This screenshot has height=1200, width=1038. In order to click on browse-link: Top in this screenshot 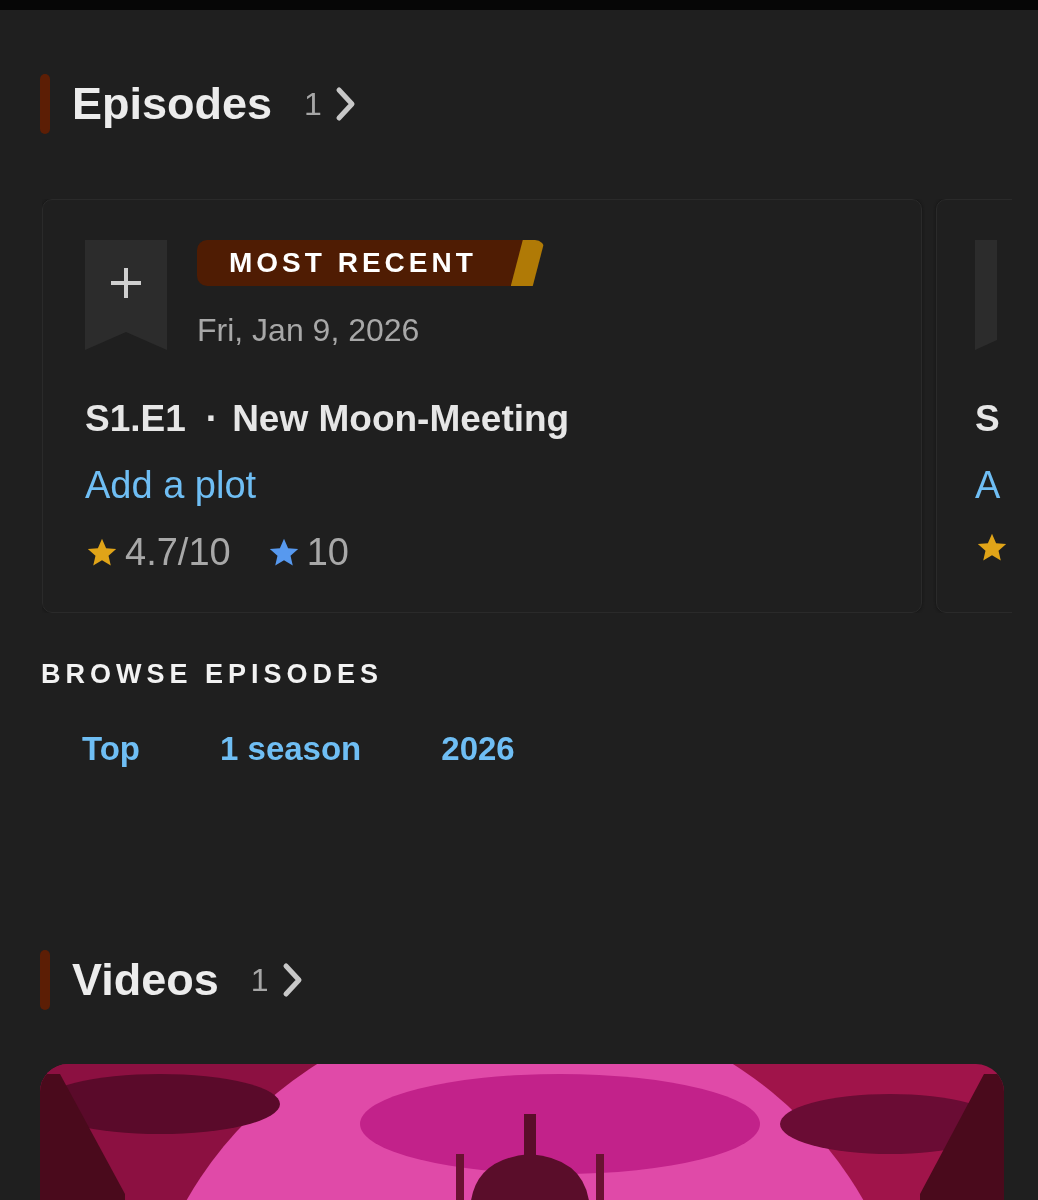, I will do `click(111, 749)`.